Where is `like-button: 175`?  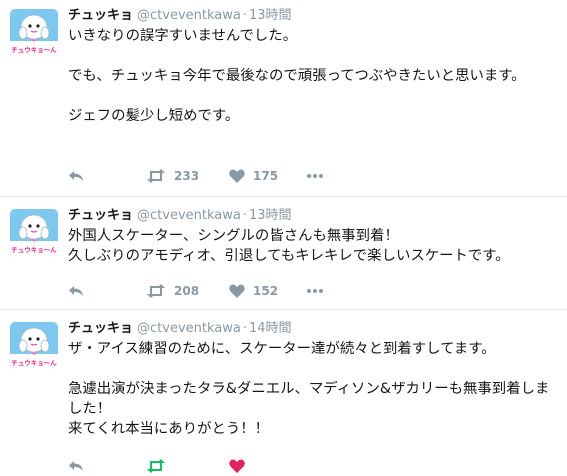
like-button: 175 is located at coordinates (253, 176).